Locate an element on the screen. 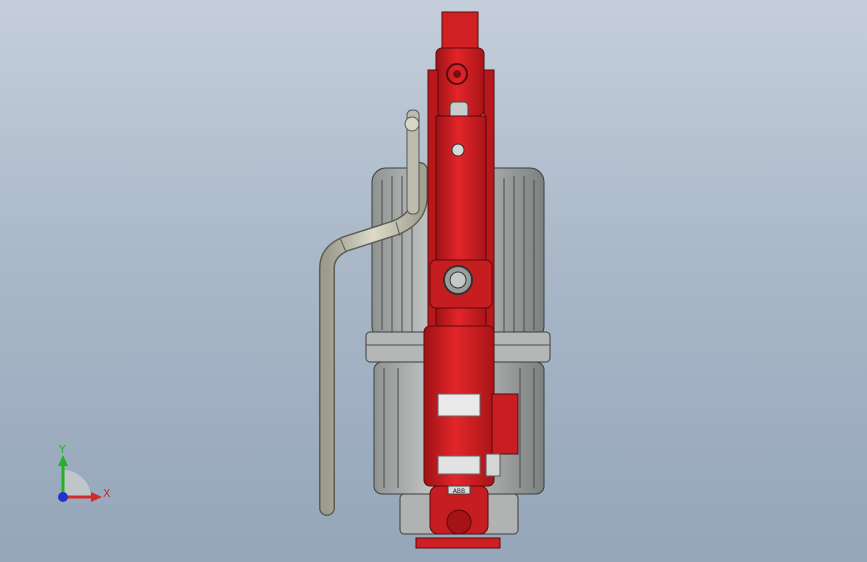 Image resolution: width=867 pixels, height=562 pixels. base-plate-text: ABB is located at coordinates (459, 491).